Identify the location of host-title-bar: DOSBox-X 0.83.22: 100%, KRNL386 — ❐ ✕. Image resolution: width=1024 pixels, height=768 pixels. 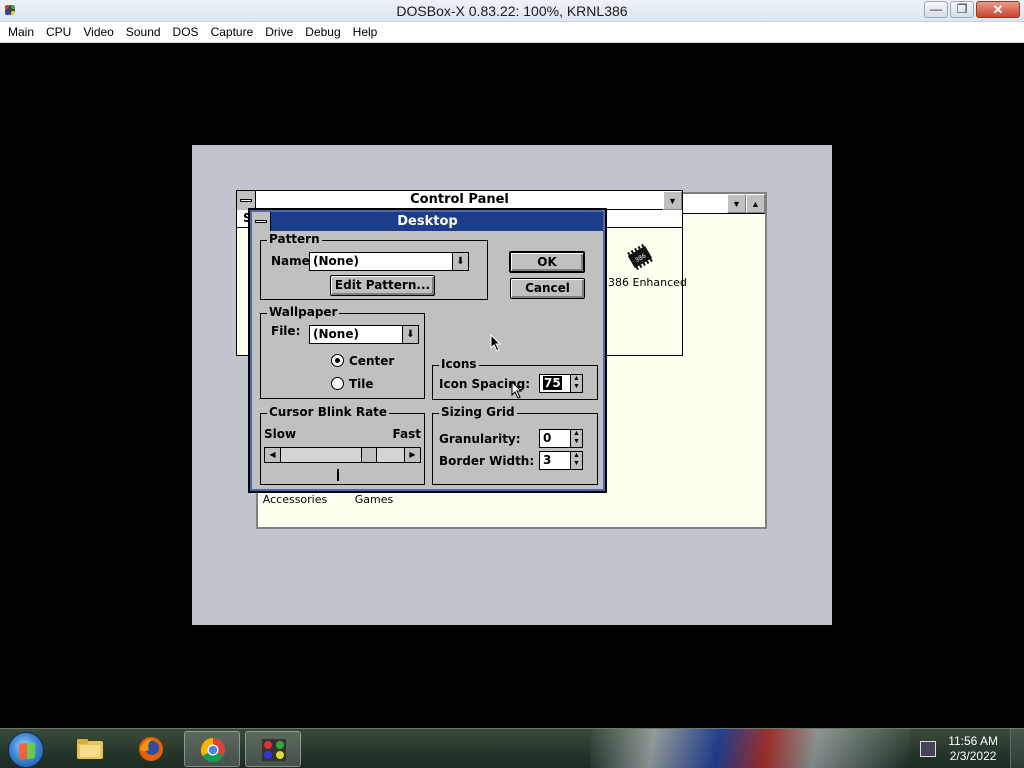
(512, 11).